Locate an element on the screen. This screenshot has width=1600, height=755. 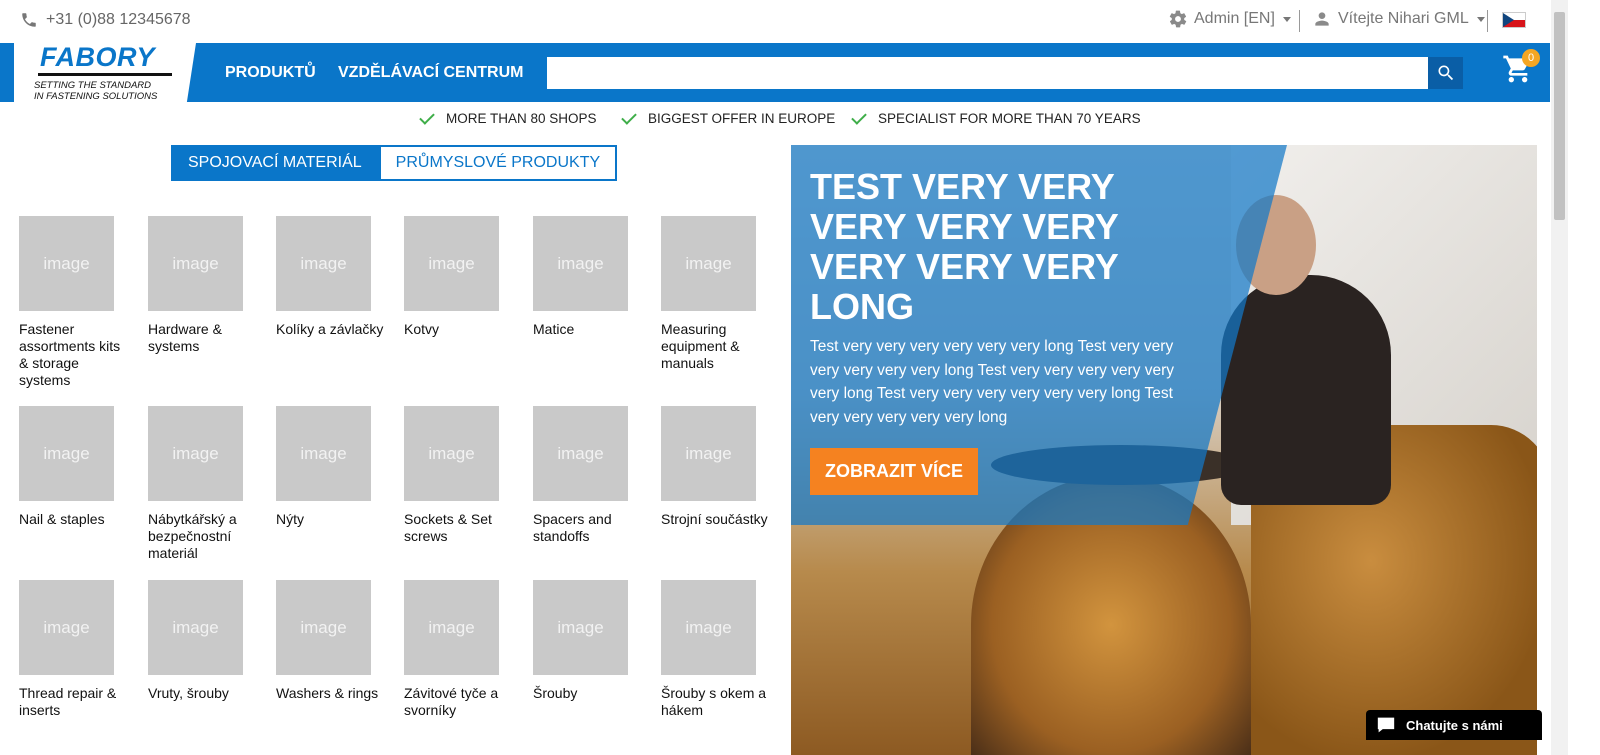
category-tile: image Šrouby s okem a hákem is located at coordinates (721, 649).